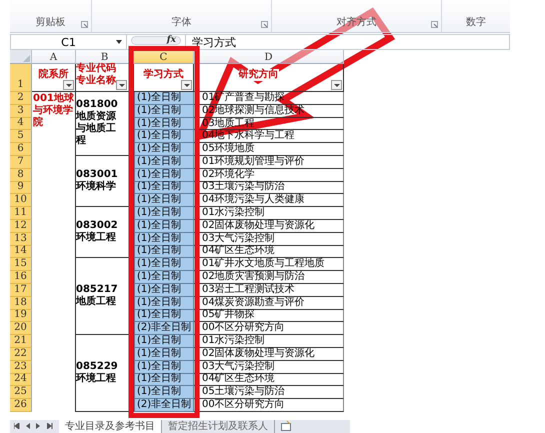  I want to click on group-label: 剪贴板, so click(51, 22).